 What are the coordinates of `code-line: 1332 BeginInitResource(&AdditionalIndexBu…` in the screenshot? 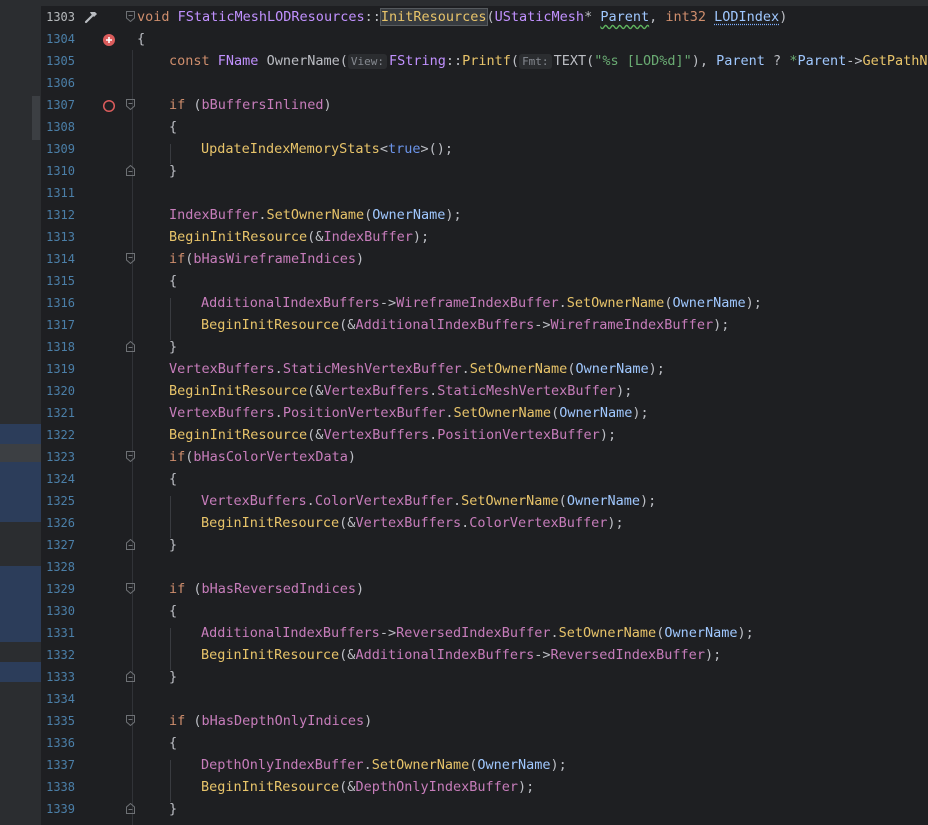 It's located at (484, 655).